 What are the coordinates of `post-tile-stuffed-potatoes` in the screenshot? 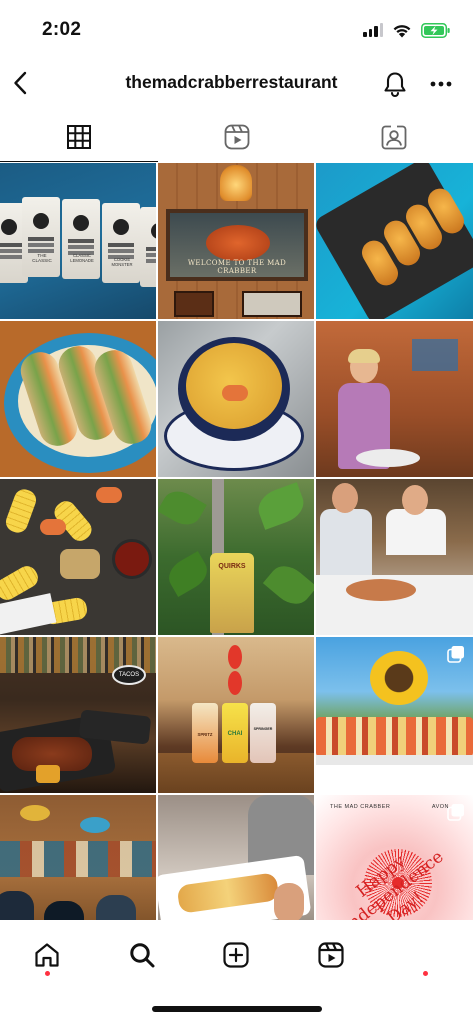 It's located at (394, 241).